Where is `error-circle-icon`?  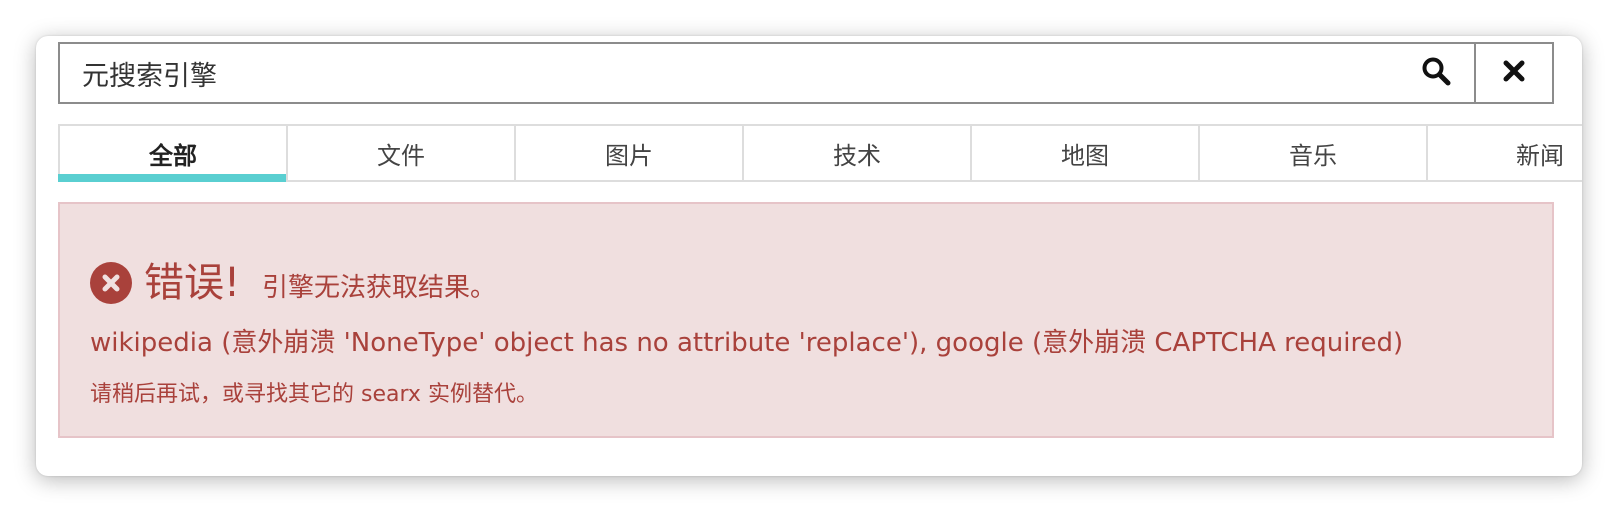
error-circle-icon is located at coordinates (111, 283).